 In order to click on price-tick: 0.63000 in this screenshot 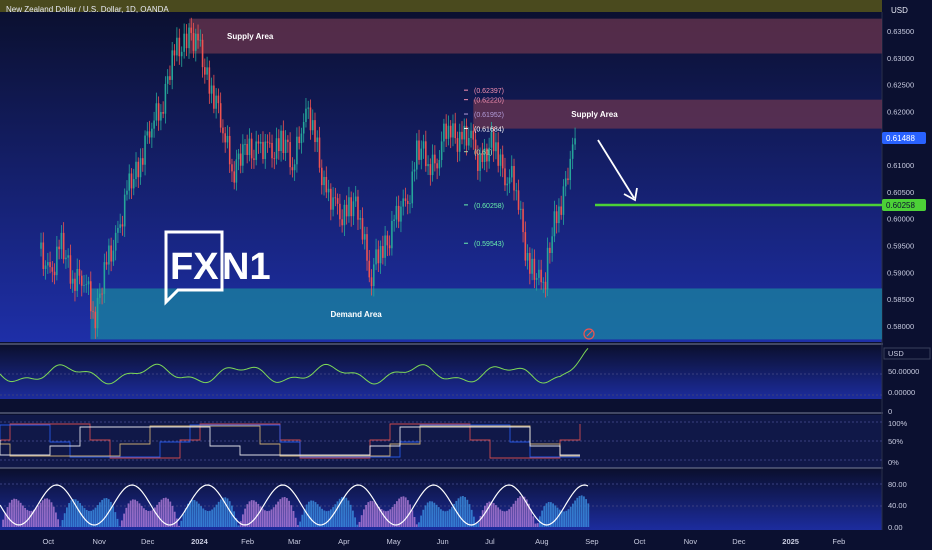, I will do `click(900, 58)`.